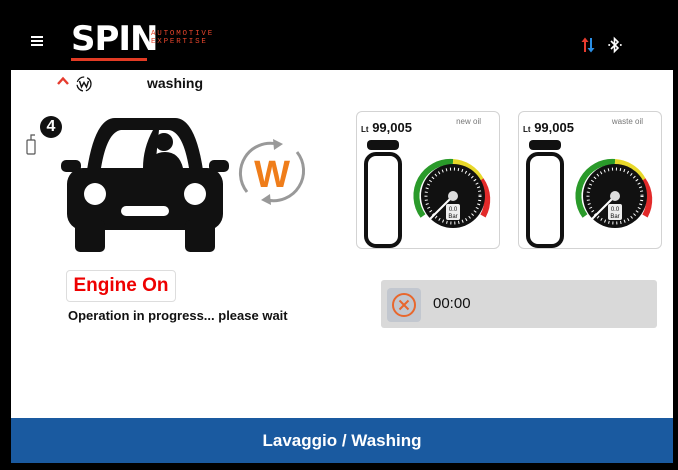 This screenshot has height=470, width=678. Describe the element at coordinates (37, 41) in the screenshot. I see `menu-icon` at that location.